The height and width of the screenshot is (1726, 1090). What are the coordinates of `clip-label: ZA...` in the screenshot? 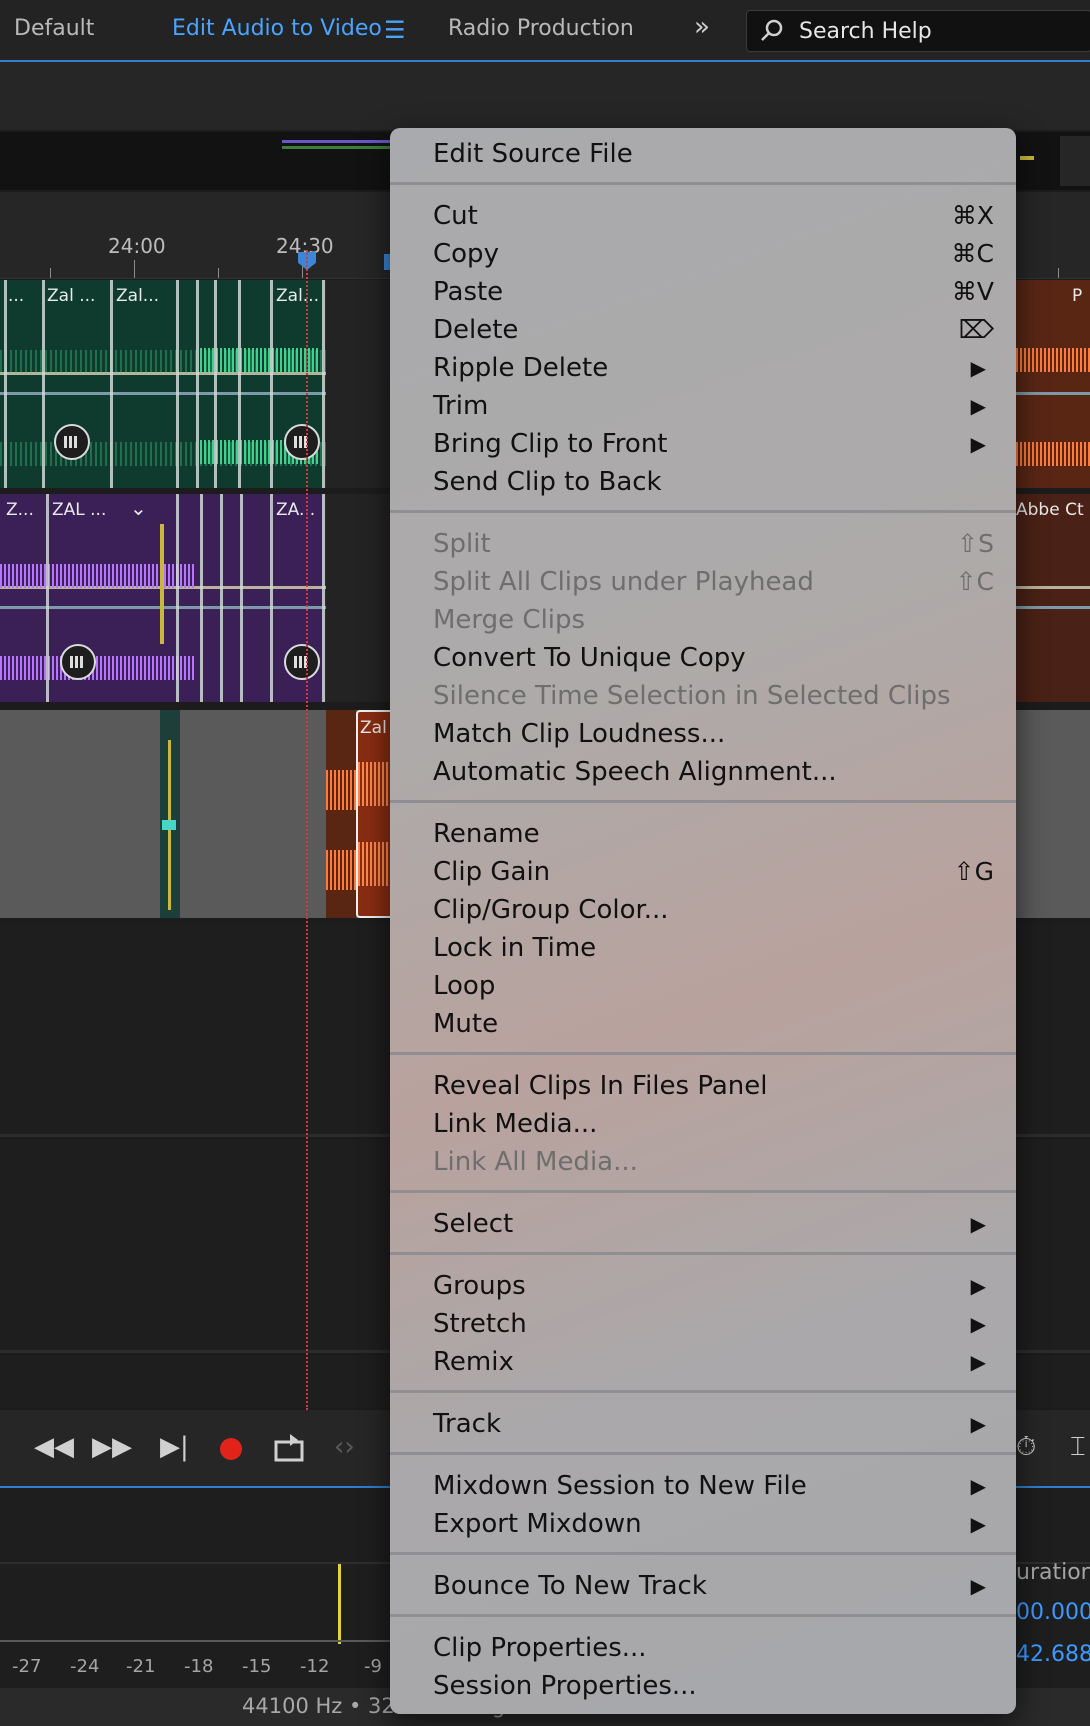 It's located at (296, 510).